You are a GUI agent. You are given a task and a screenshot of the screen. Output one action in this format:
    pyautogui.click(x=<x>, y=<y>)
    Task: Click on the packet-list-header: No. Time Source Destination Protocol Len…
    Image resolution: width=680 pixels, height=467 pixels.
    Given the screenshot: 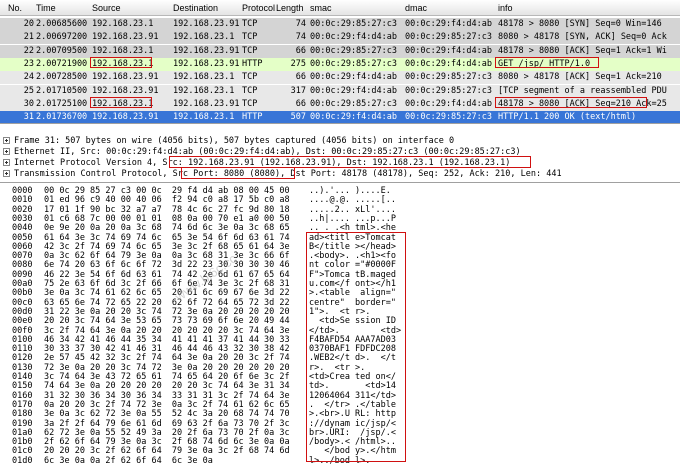 What is the action you would take?
    pyautogui.click(x=340, y=8)
    